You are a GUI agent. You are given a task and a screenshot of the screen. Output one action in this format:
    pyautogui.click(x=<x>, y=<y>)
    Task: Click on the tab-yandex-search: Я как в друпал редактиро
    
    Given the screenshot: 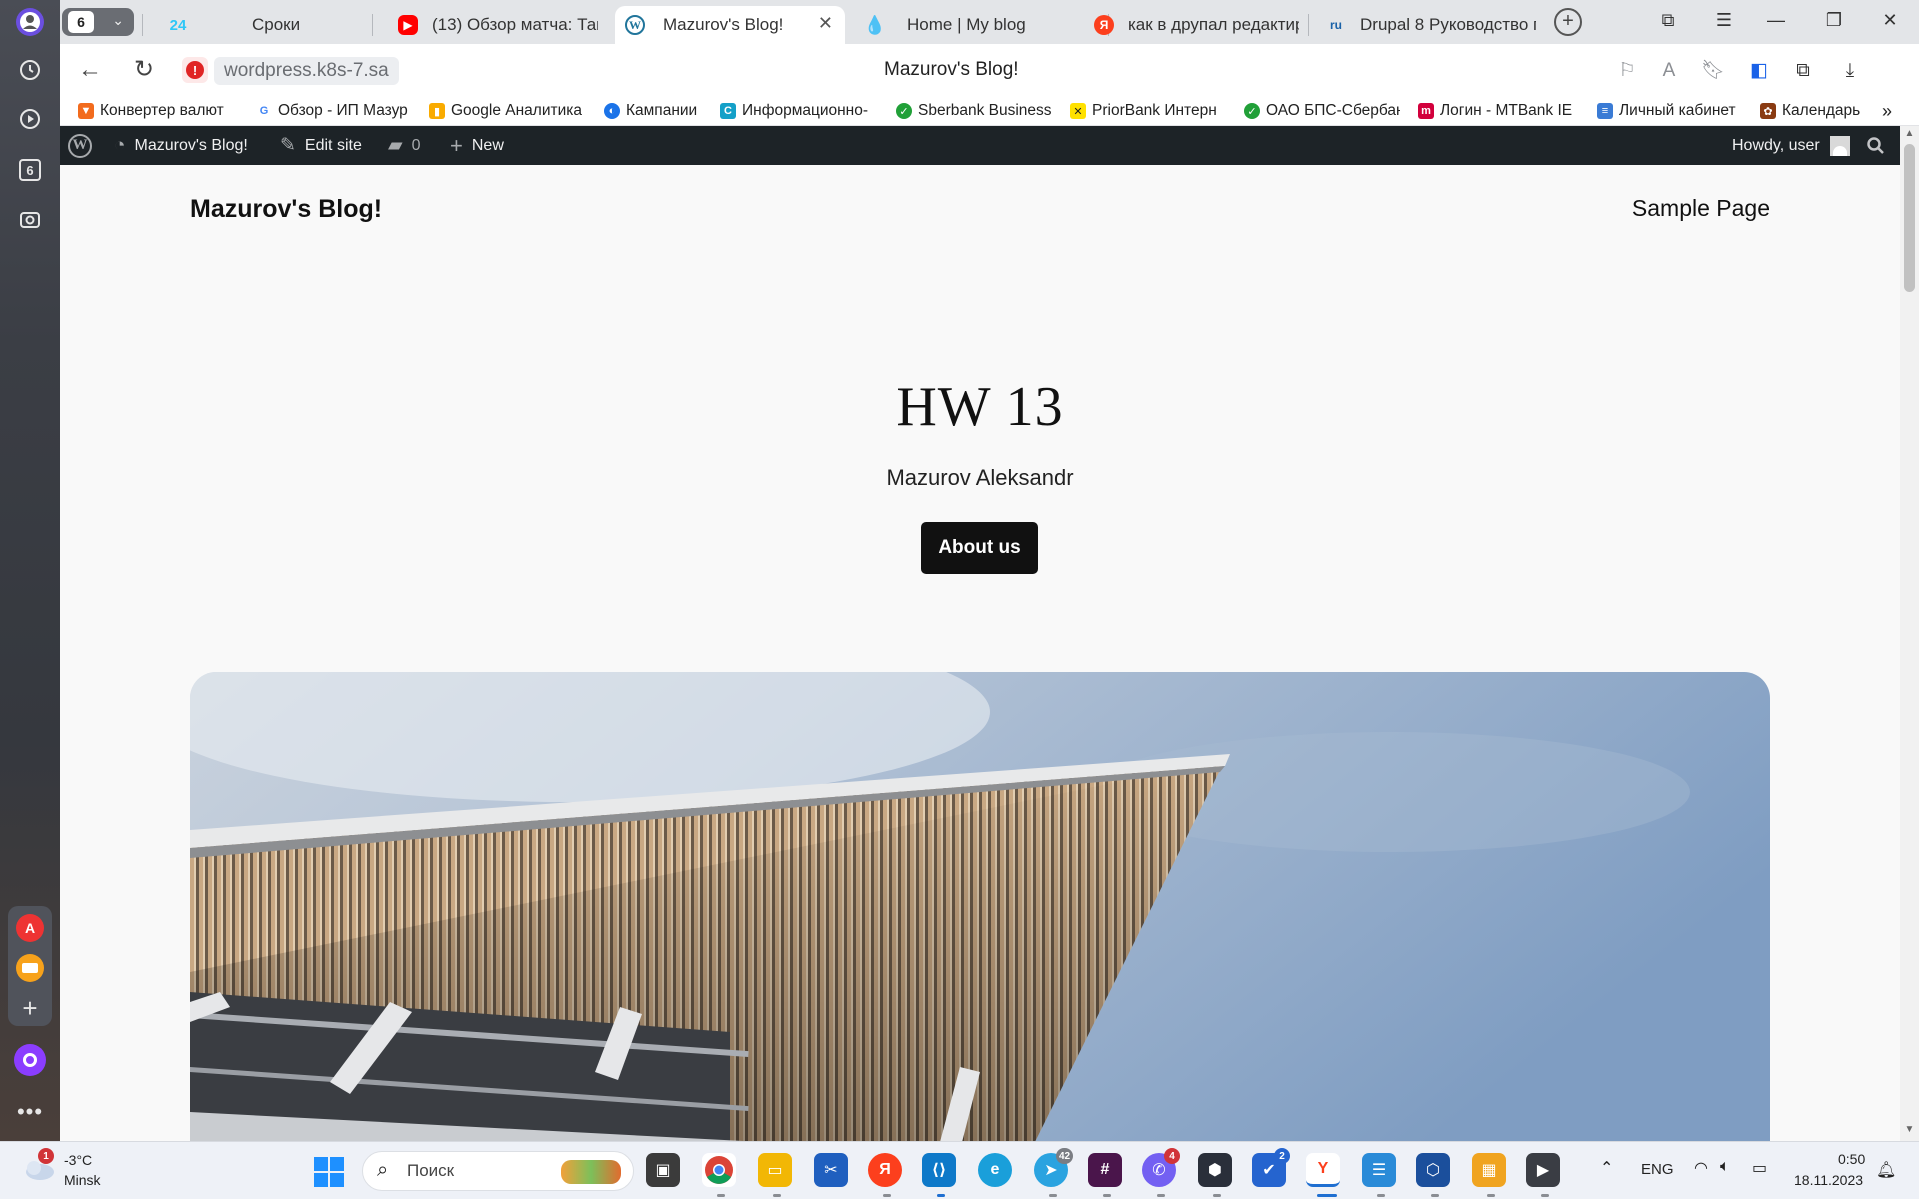 What is the action you would take?
    pyautogui.click(x=1196, y=25)
    